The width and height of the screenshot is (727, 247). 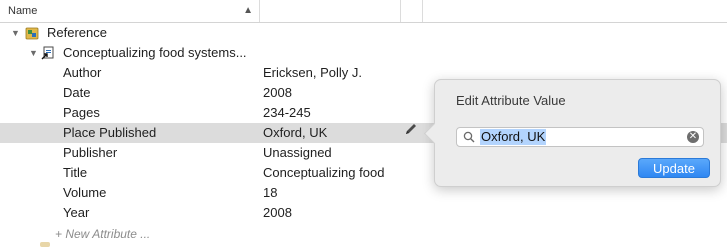 What do you see at coordinates (312, 73) in the screenshot?
I see `attribute-value: Ericksen, Polly J.` at bounding box center [312, 73].